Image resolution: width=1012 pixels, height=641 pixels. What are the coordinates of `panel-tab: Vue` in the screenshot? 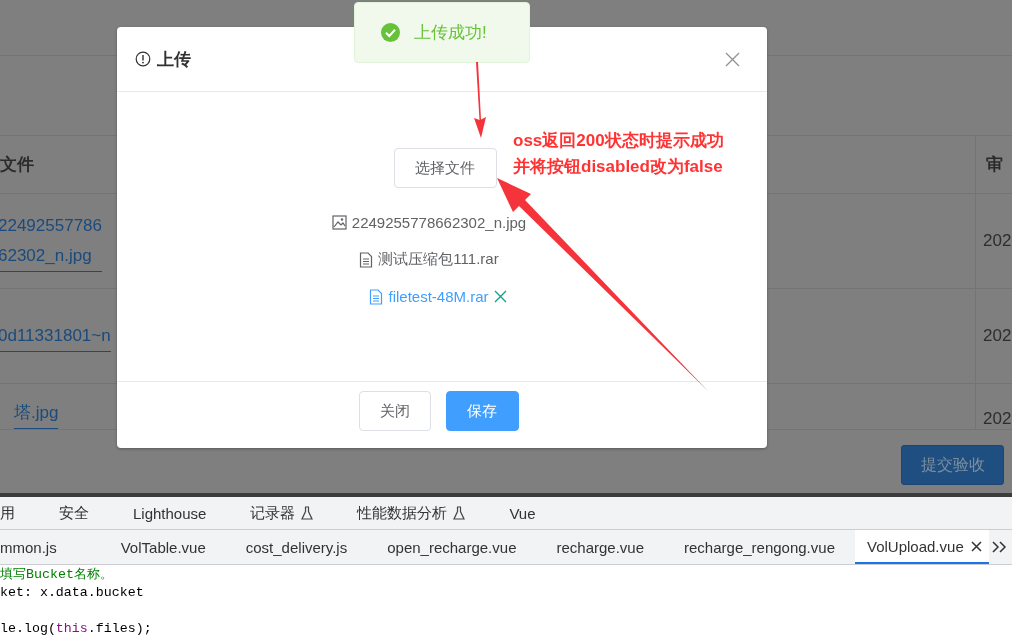 It's located at (522, 513).